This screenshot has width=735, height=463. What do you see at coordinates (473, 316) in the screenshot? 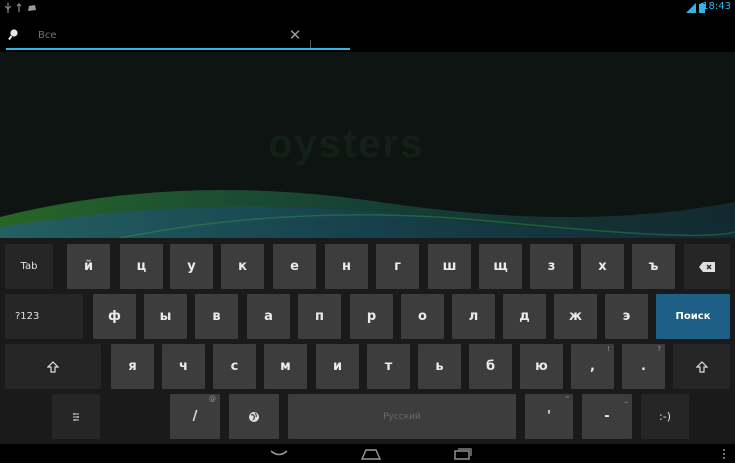
I see `key-л: л` at bounding box center [473, 316].